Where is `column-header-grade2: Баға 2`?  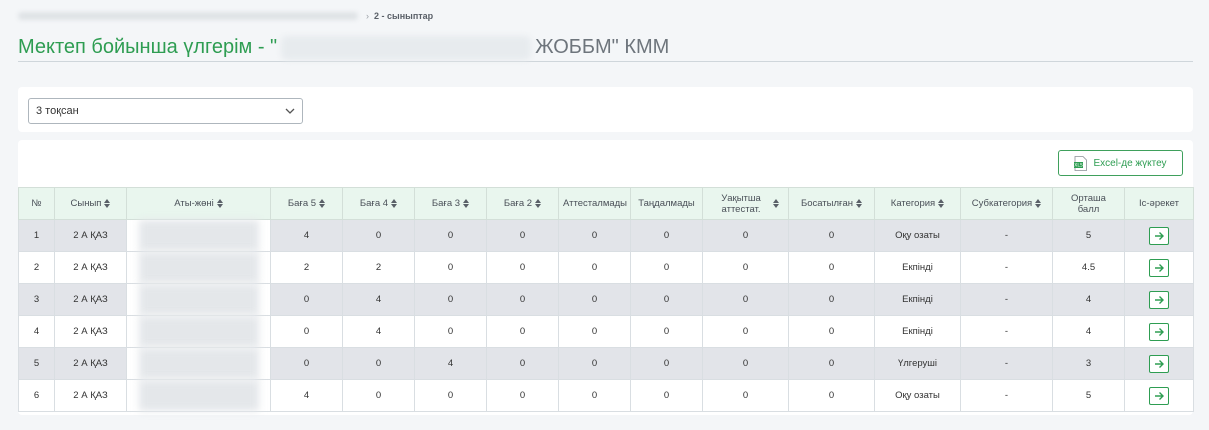
column-header-grade2: Баға 2 is located at coordinates (522, 203).